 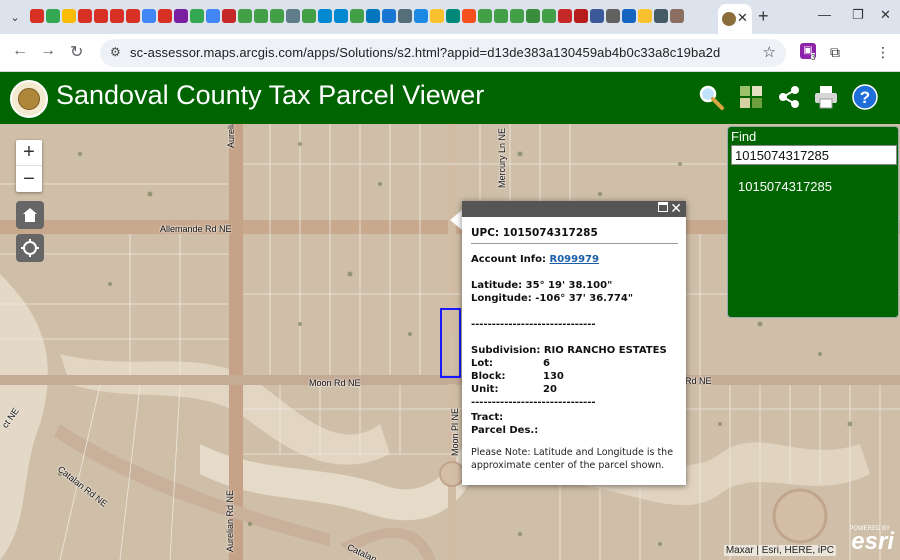 I want to click on reload-icon: ↻, so click(x=76, y=52).